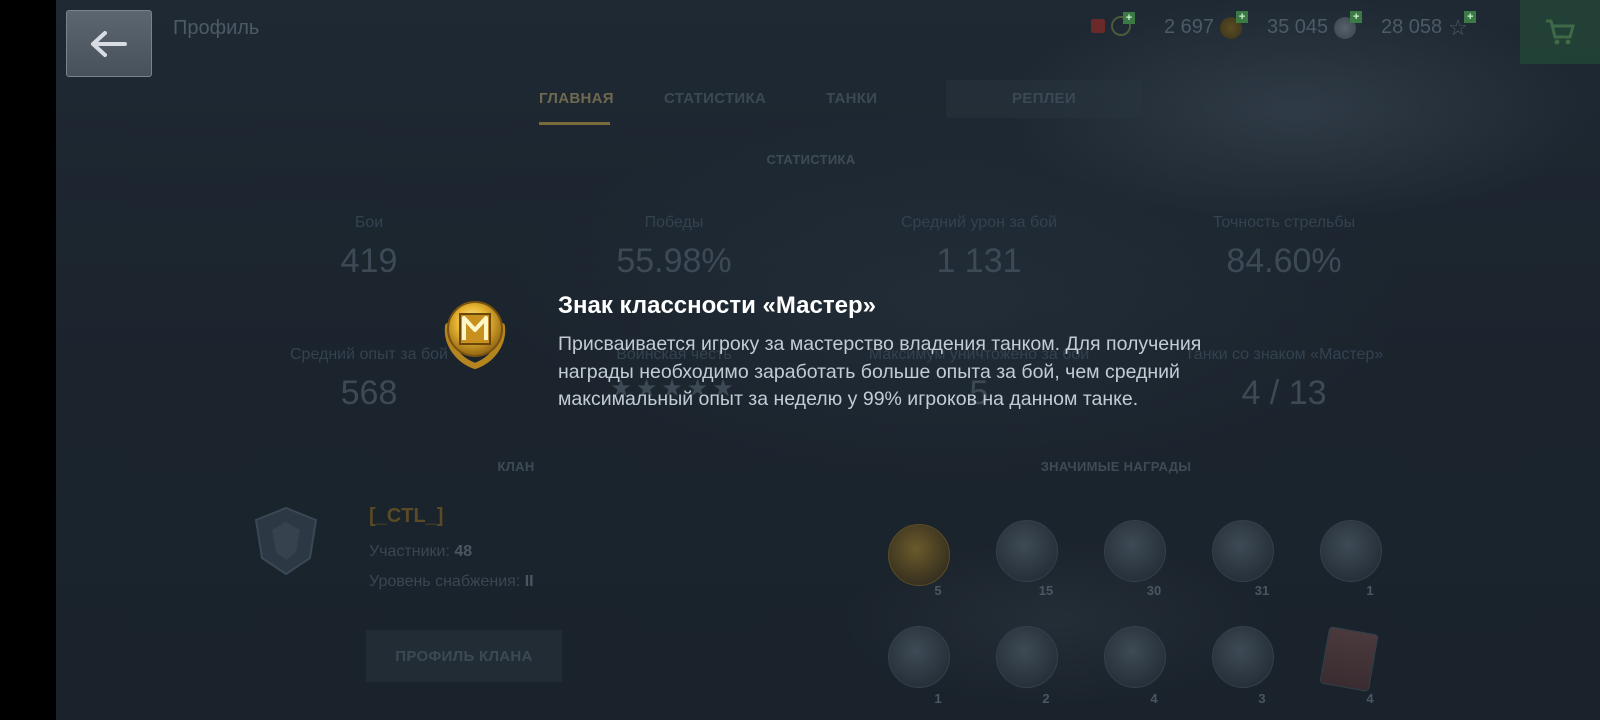 Image resolution: width=1600 pixels, height=720 pixels. Describe the element at coordinates (369, 222) in the screenshot. I see `stat-label: Бои` at that location.